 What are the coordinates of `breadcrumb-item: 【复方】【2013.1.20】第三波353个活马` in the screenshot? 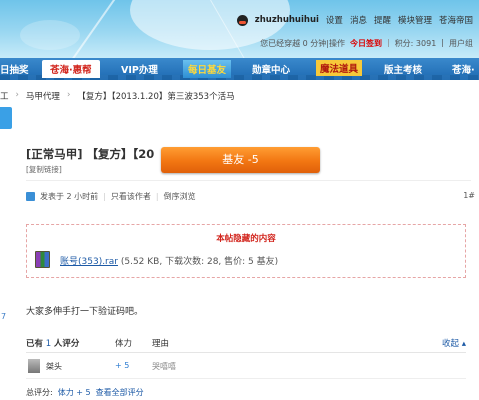 It's located at (155, 96).